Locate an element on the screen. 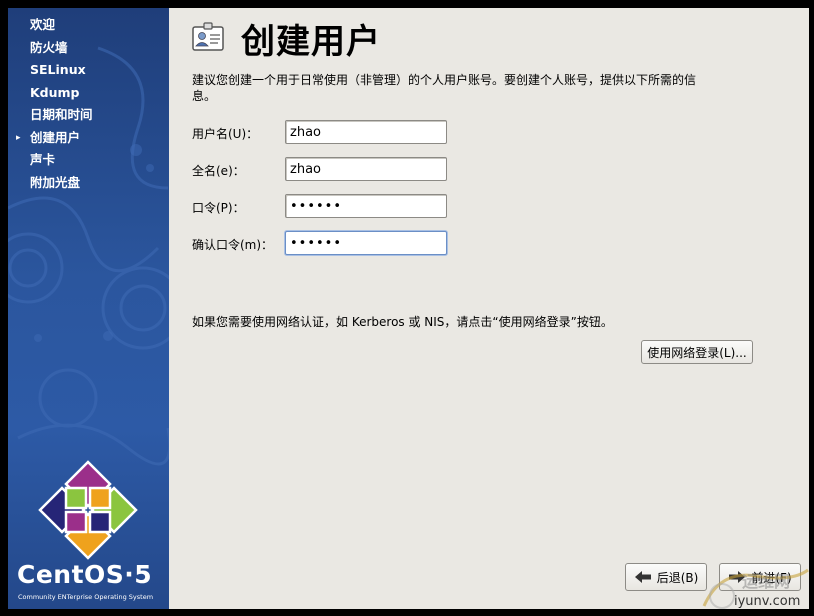 The image size is (814, 616). step-sound-card: 声卡 is located at coordinates (43, 159).